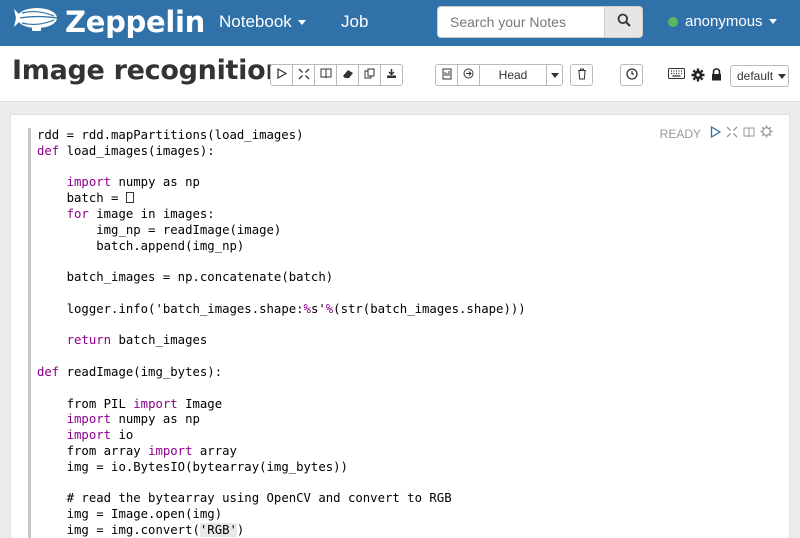  I want to click on code-keyword: return, so click(89, 340).